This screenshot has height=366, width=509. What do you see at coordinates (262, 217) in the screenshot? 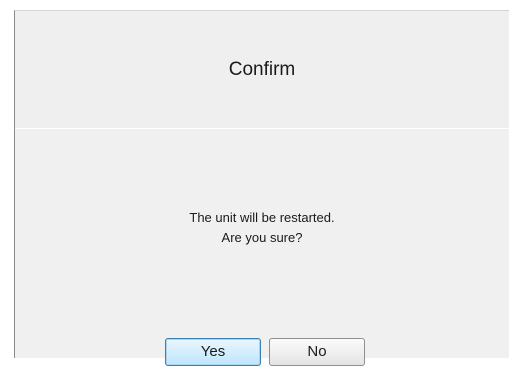
I see `message-line-1: The unit will be restarted.` at bounding box center [262, 217].